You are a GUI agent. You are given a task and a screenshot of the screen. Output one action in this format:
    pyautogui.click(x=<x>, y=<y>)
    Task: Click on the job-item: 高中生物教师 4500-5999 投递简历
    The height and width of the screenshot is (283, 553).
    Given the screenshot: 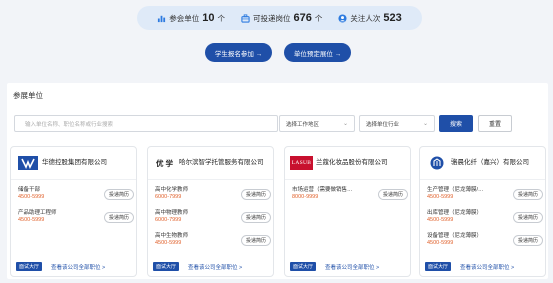 What is the action you would take?
    pyautogui.click(x=213, y=244)
    